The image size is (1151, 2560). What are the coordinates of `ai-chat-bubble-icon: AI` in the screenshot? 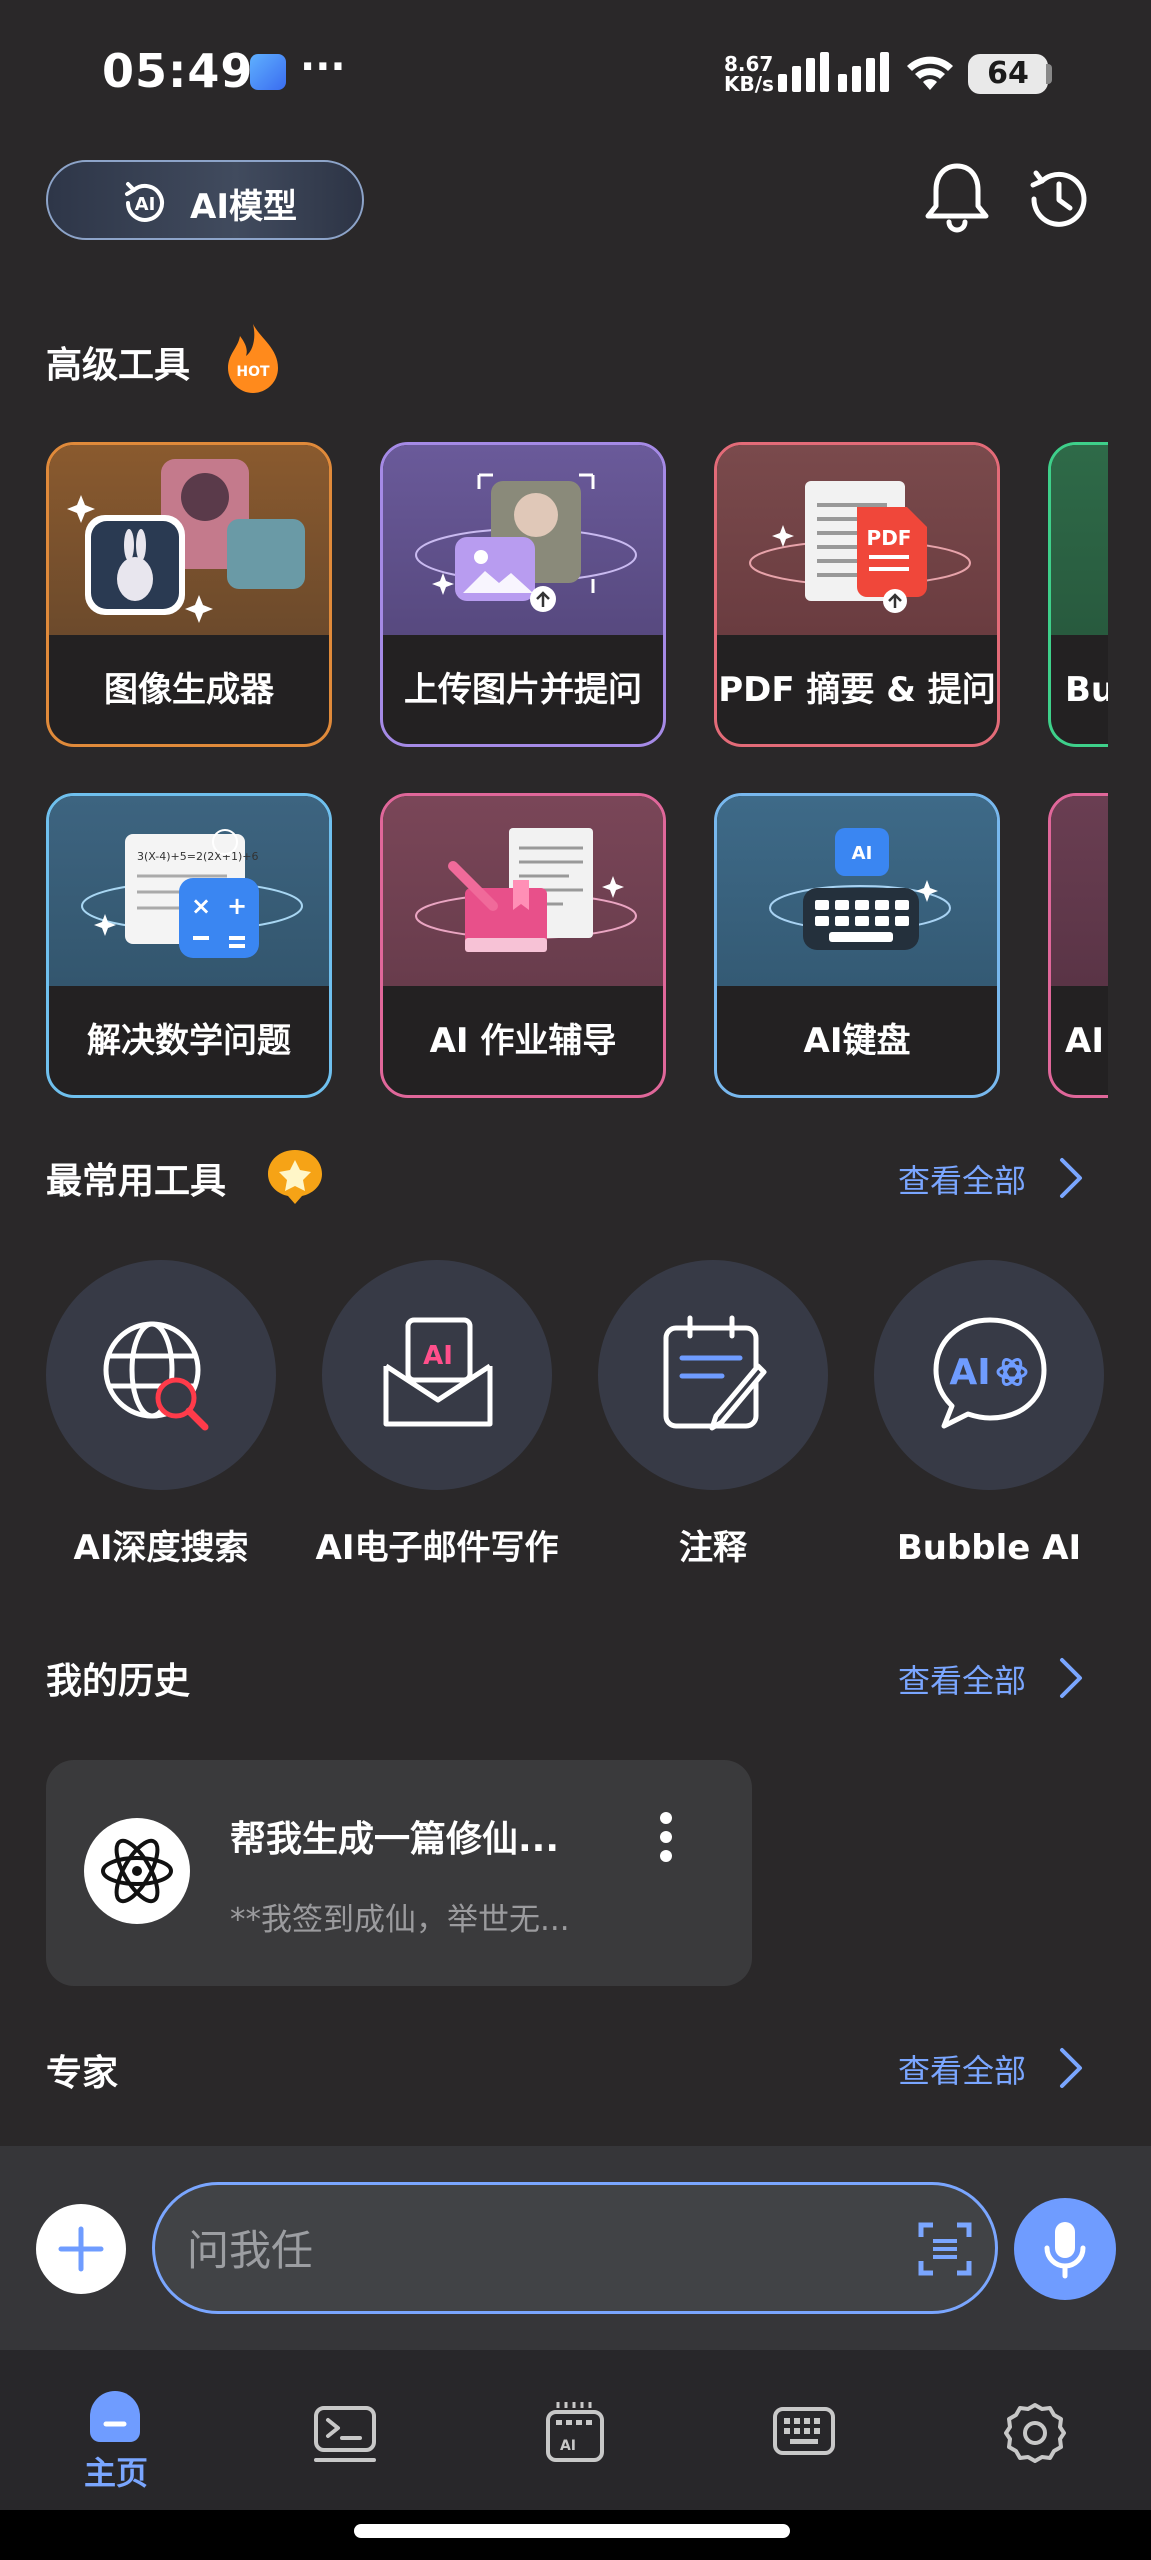 It's located at (990, 1373).